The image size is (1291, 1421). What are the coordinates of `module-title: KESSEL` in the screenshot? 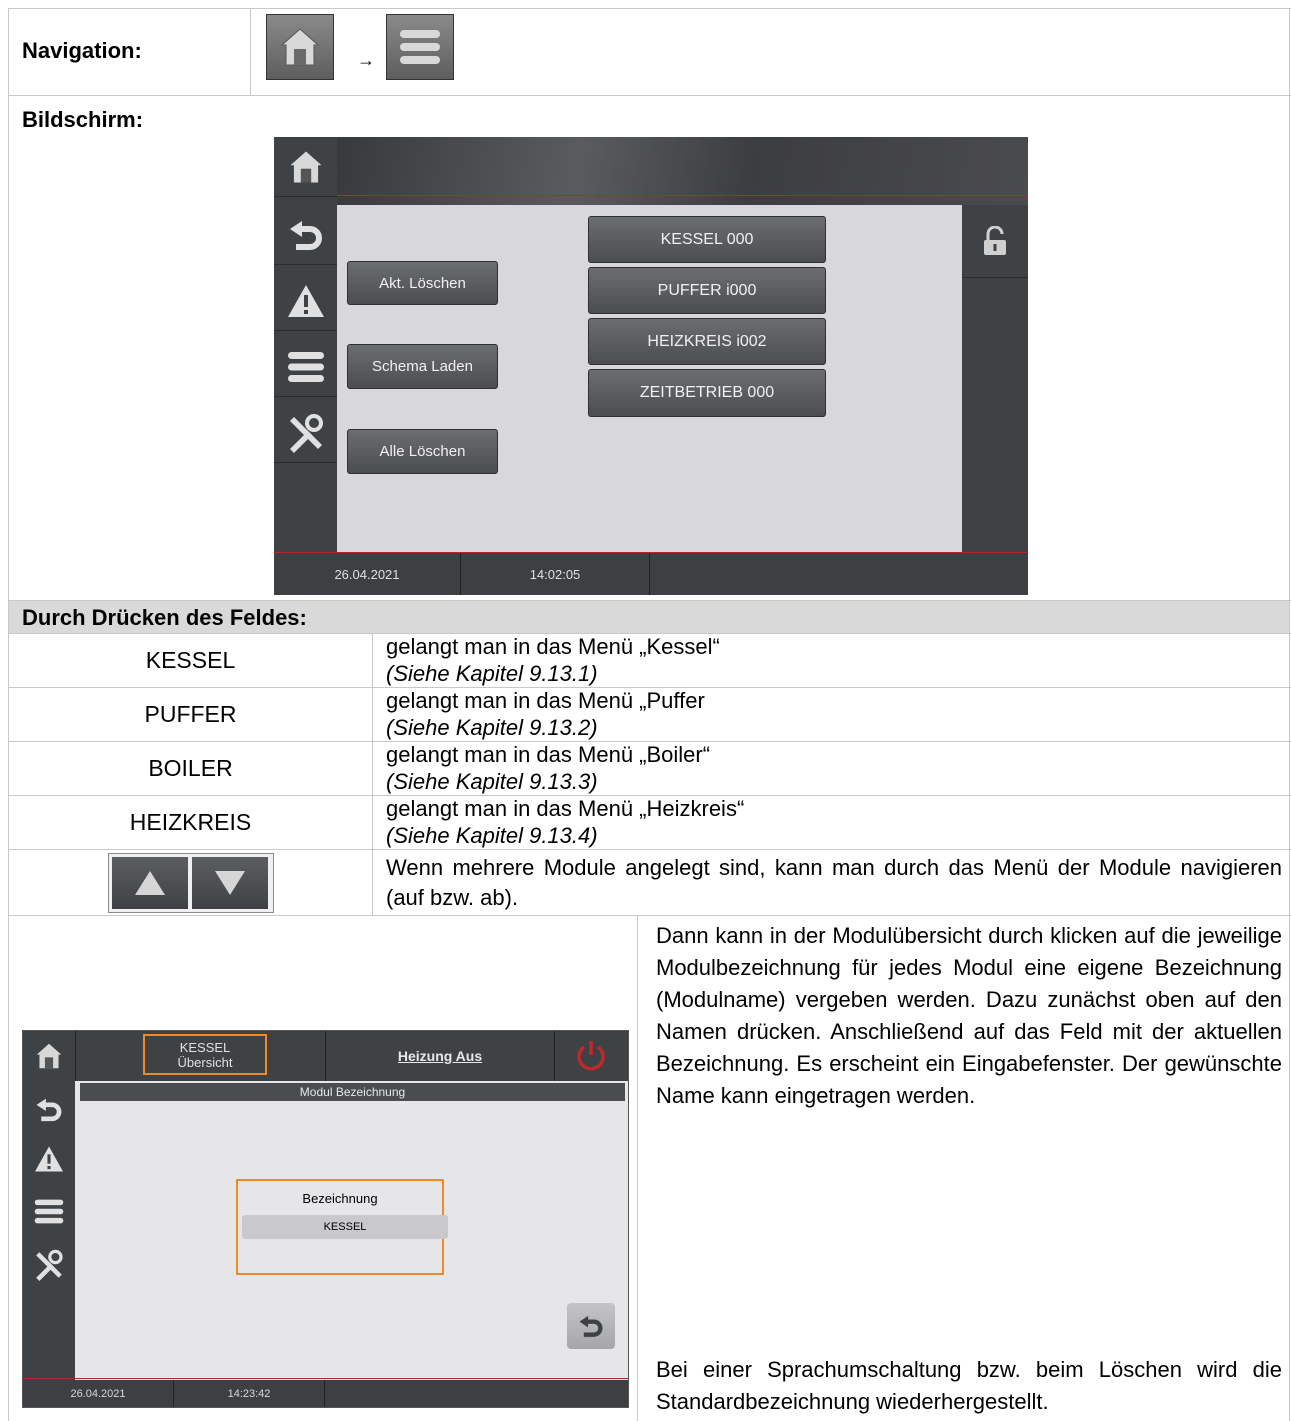 It's located at (205, 1047).